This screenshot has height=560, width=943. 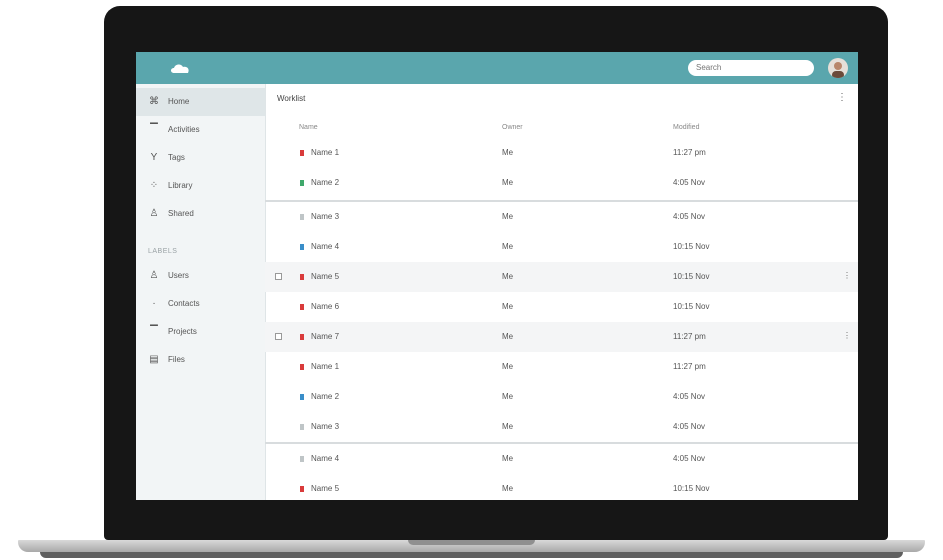 What do you see at coordinates (200, 186) in the screenshot?
I see `sidebar-item-library: ⁘ Library` at bounding box center [200, 186].